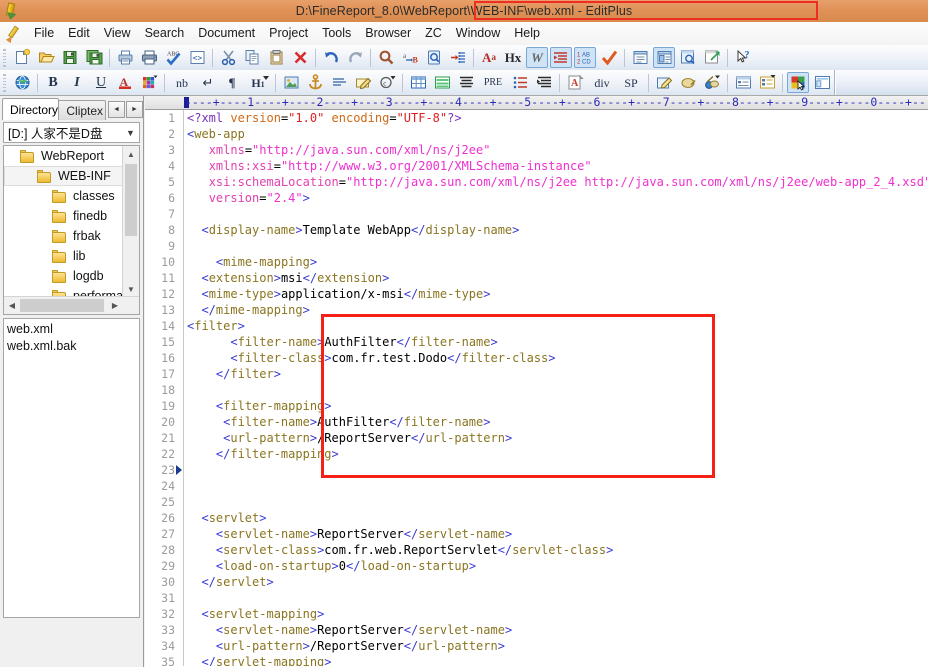 The width and height of the screenshot is (928, 667). What do you see at coordinates (73, 329) in the screenshot?
I see `file-list-item: web.xml` at bounding box center [73, 329].